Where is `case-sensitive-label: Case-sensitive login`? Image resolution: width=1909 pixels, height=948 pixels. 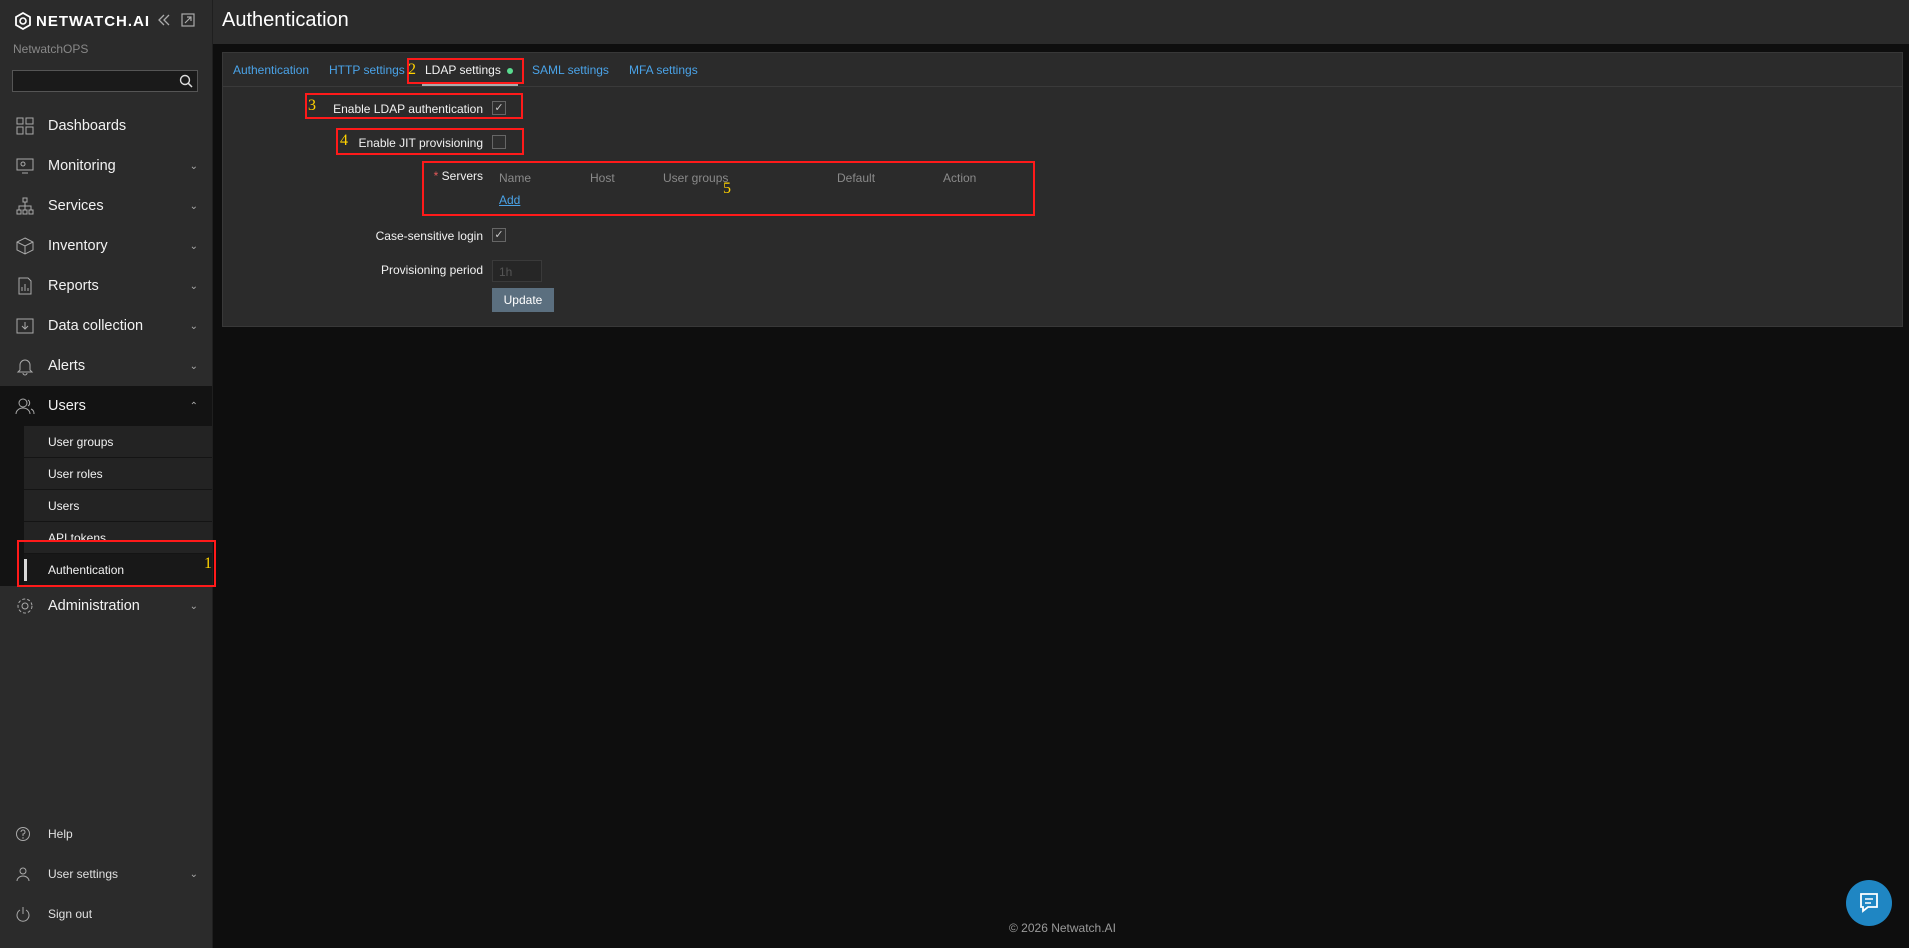
case-sensitive-label: Case-sensitive login is located at coordinates (429, 236).